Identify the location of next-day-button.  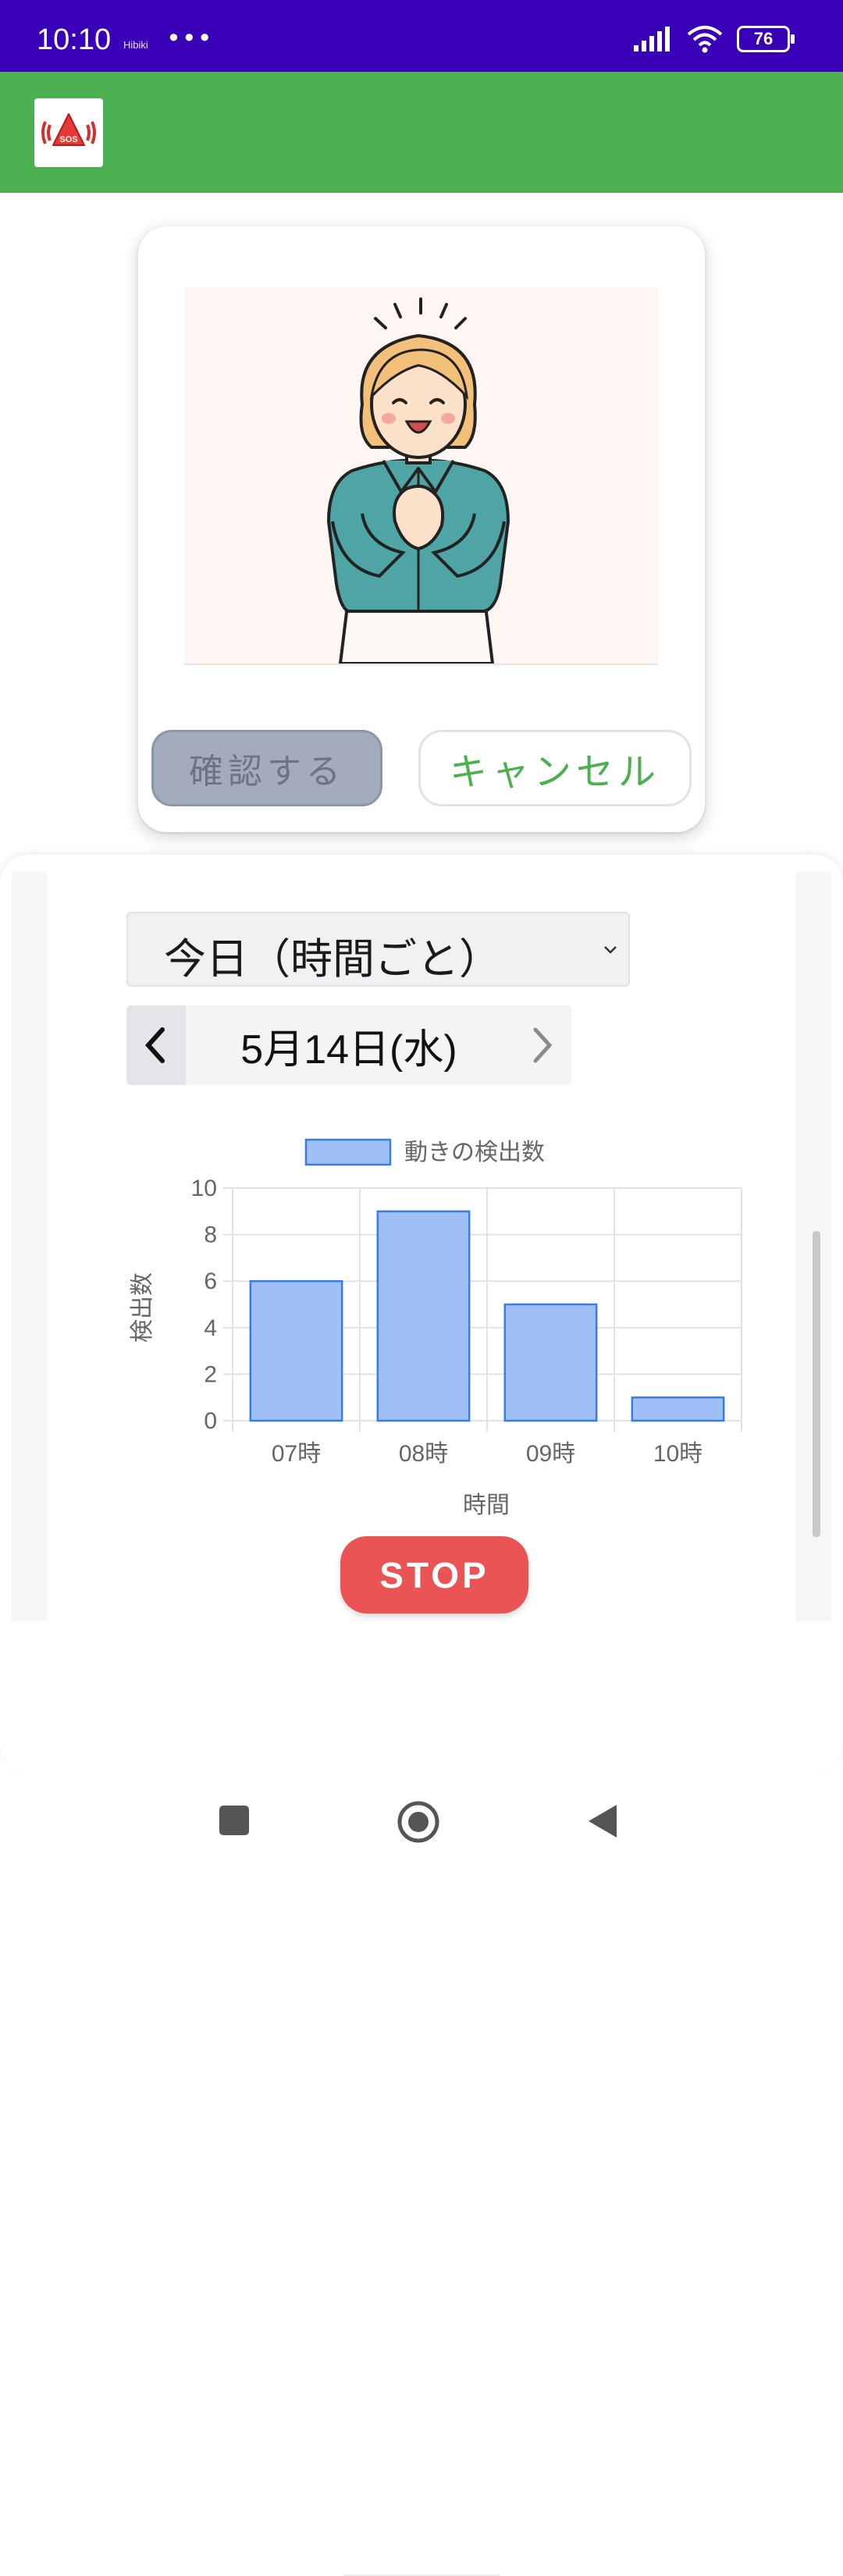
(541, 1045).